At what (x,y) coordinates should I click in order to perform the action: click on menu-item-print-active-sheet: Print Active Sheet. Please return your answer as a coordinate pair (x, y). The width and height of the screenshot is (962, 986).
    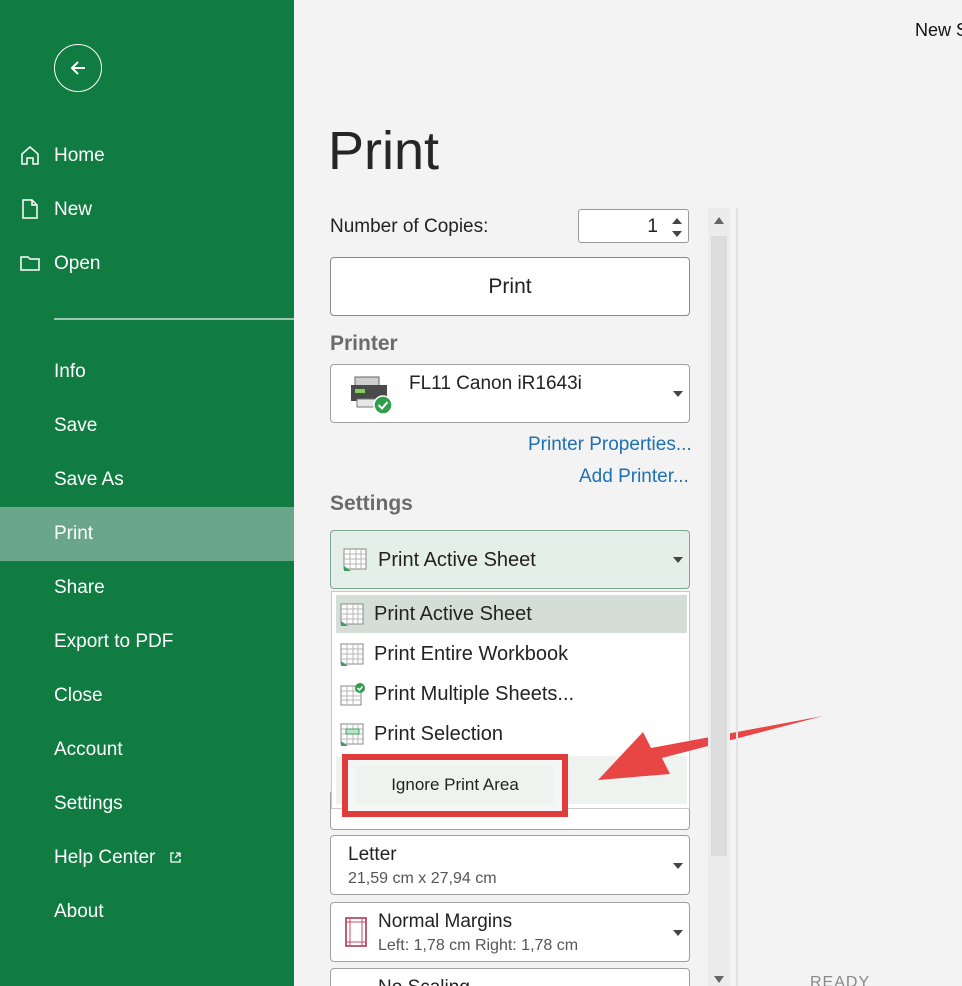
    Looking at the image, I should click on (511, 614).